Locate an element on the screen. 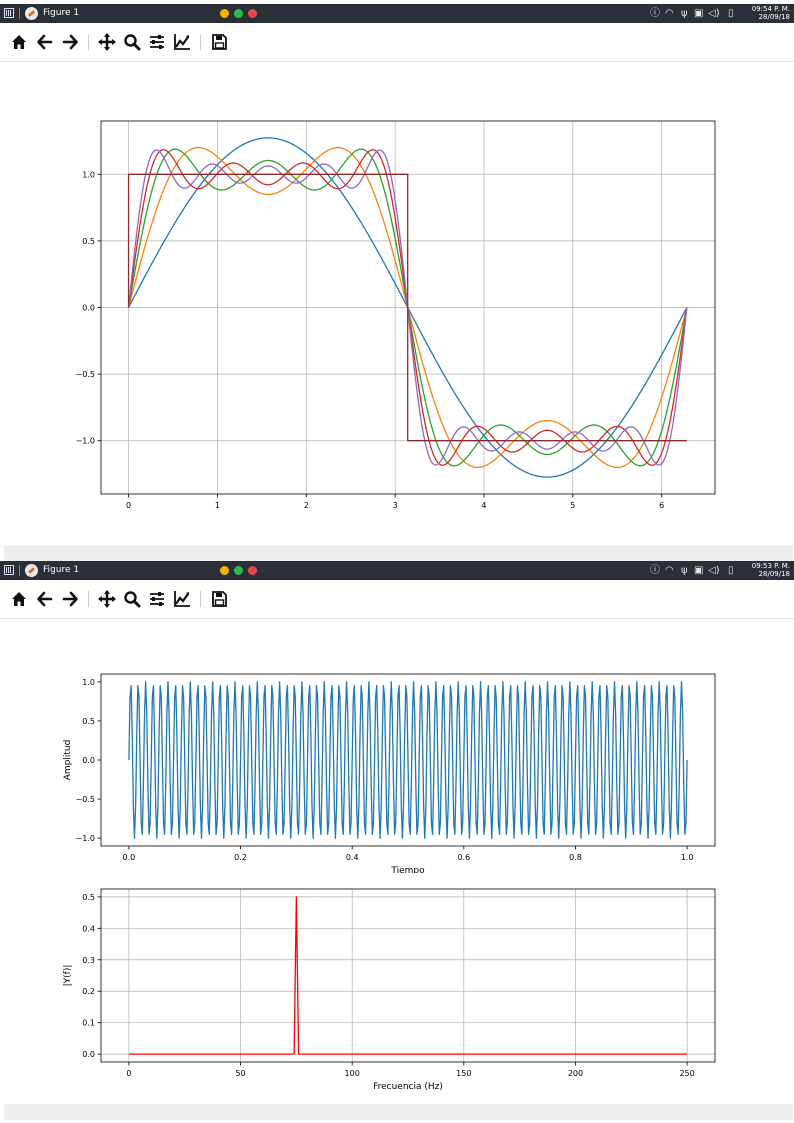 The width and height of the screenshot is (794, 1123). plot-frame is located at coordinates (408, 975).